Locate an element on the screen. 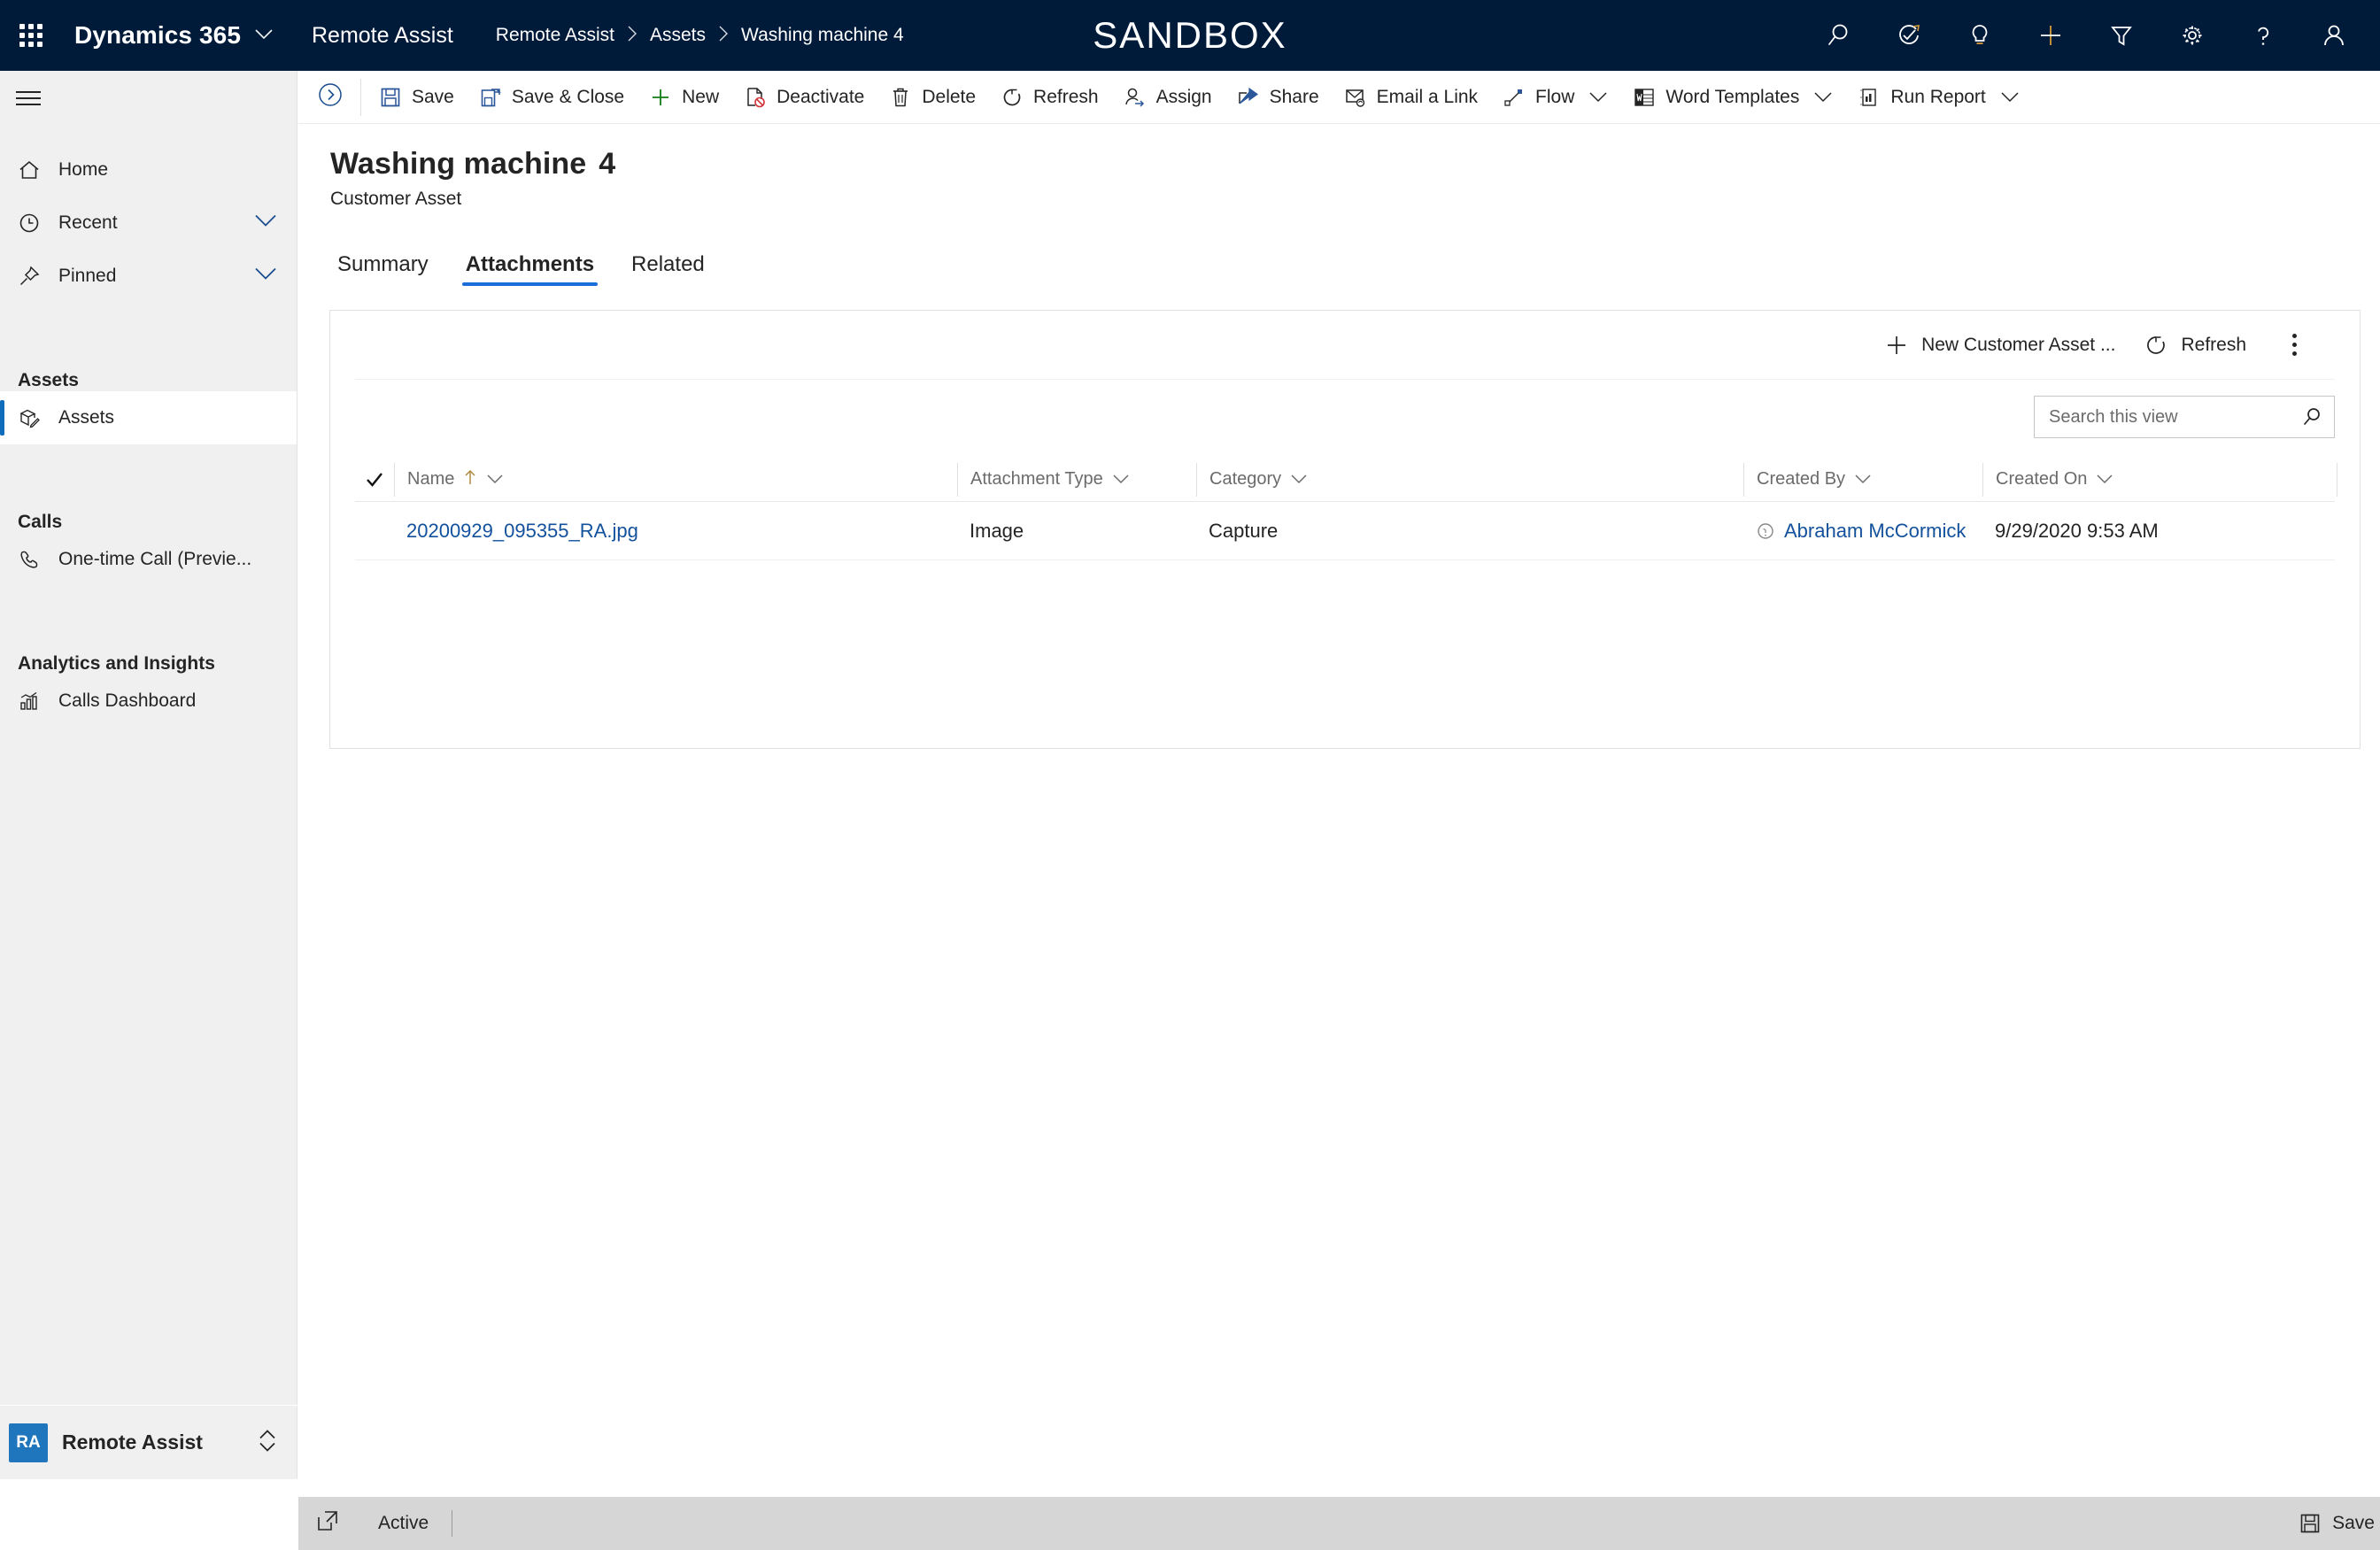  column-header-label: Created By is located at coordinates (1801, 479).